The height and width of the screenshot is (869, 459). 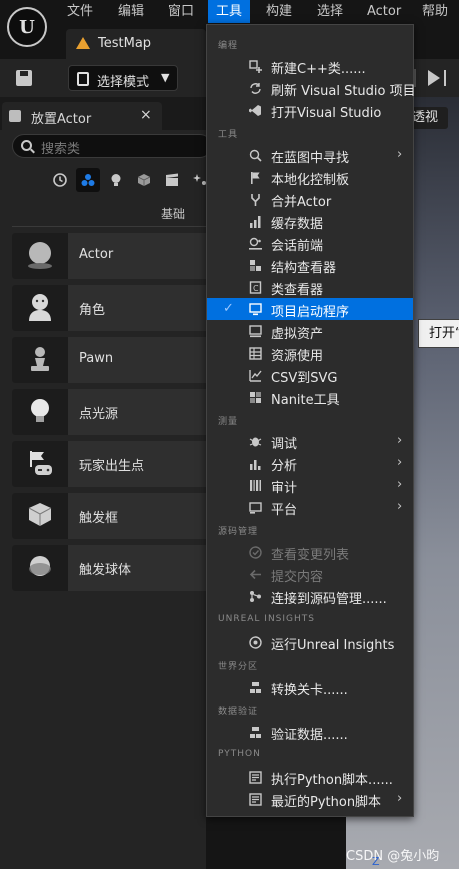 I want to click on light-bulb-icon, so click(x=40, y=410).